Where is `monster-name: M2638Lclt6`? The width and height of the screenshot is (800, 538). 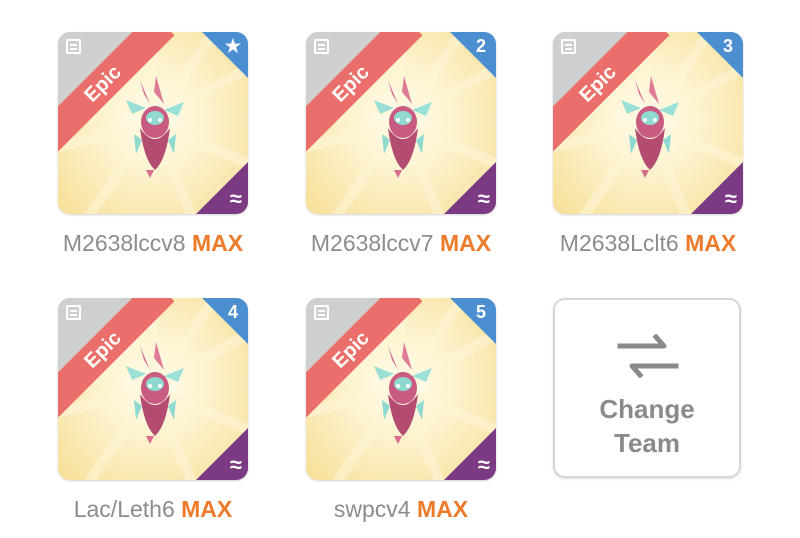 monster-name: M2638Lclt6 is located at coordinates (619, 243).